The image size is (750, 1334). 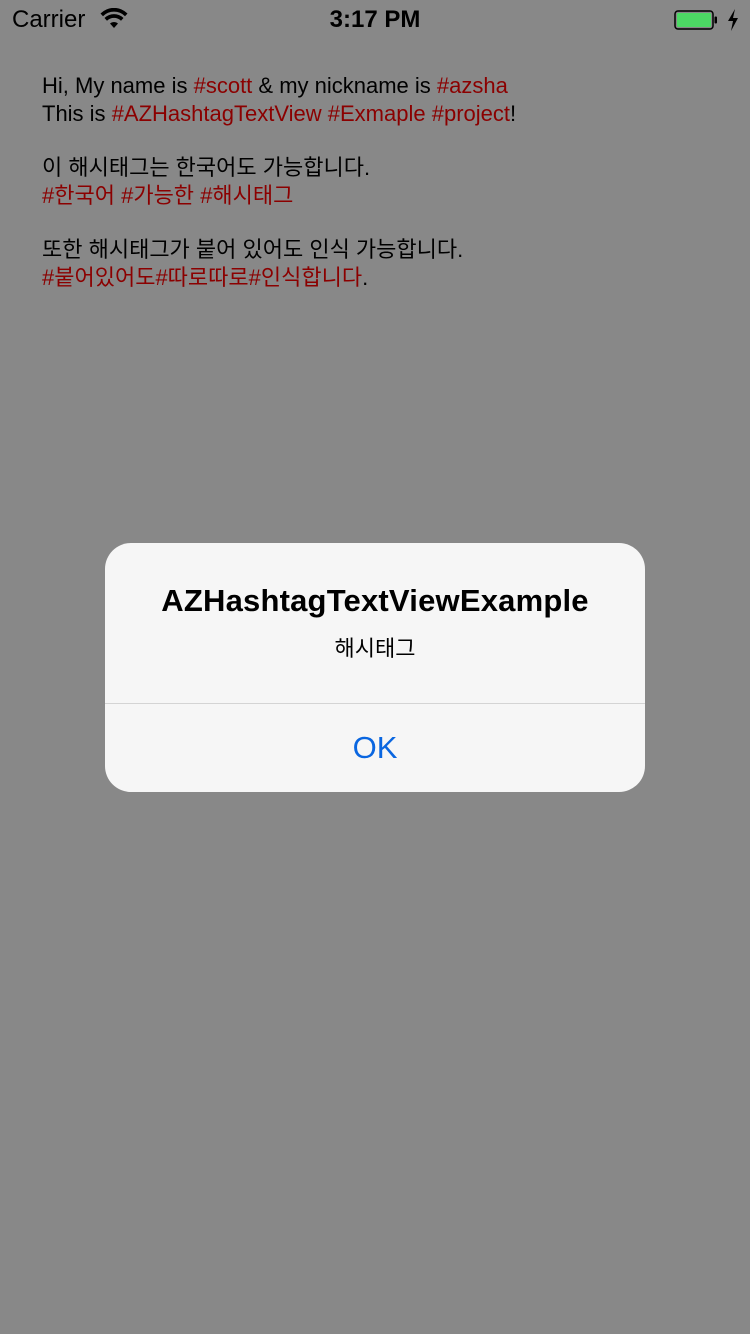 I want to click on hashtag: #한국어, so click(x=78, y=195).